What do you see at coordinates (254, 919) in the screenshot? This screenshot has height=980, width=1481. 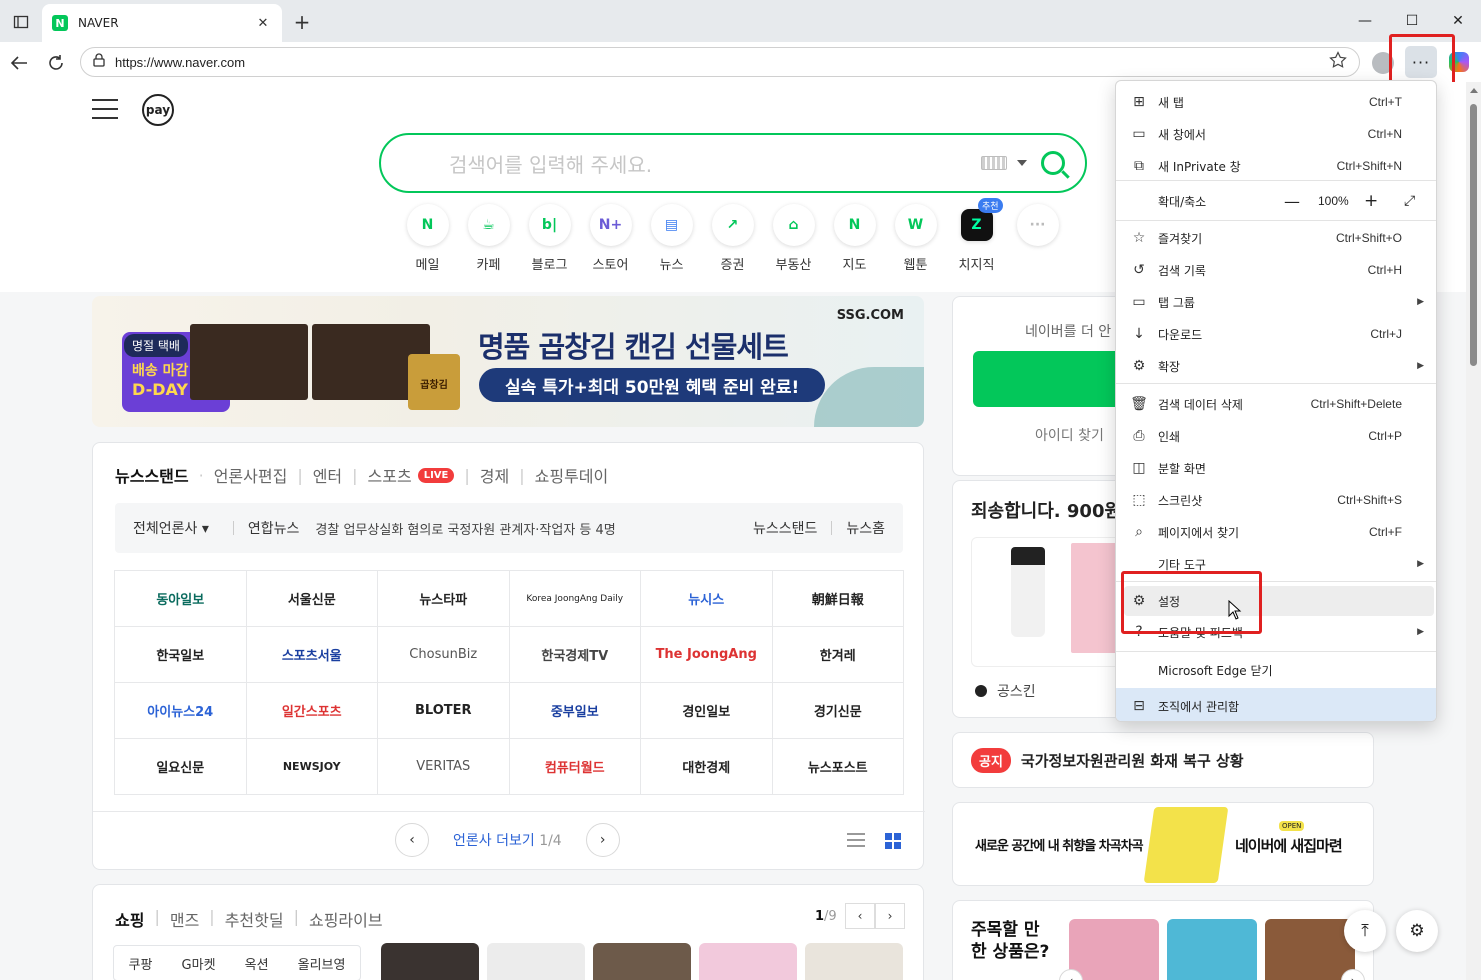 I see `tab-hotdeal: 추천핫딜` at bounding box center [254, 919].